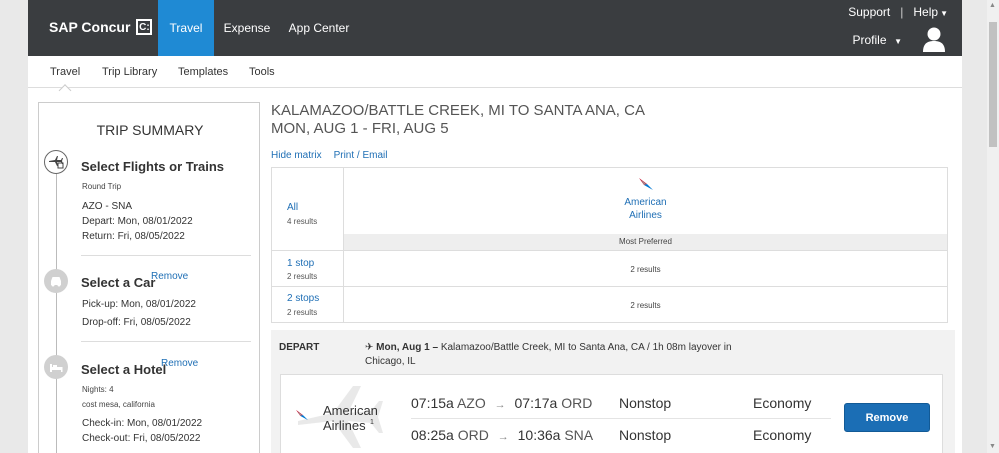  I want to click on car-icon, so click(56, 281).